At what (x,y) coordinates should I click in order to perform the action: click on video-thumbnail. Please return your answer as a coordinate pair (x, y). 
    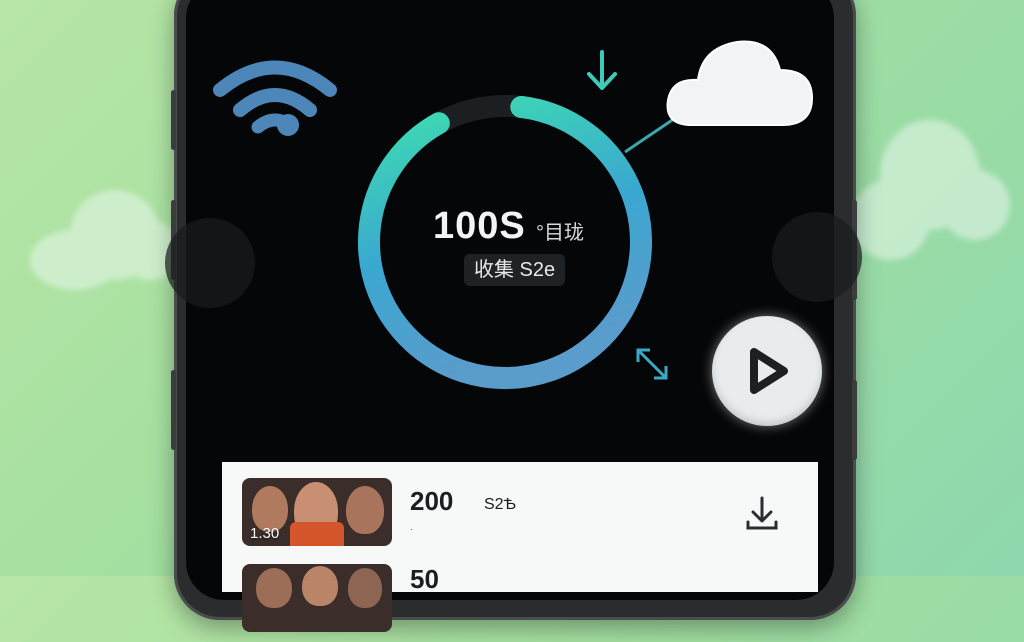
    Looking at the image, I should click on (317, 598).